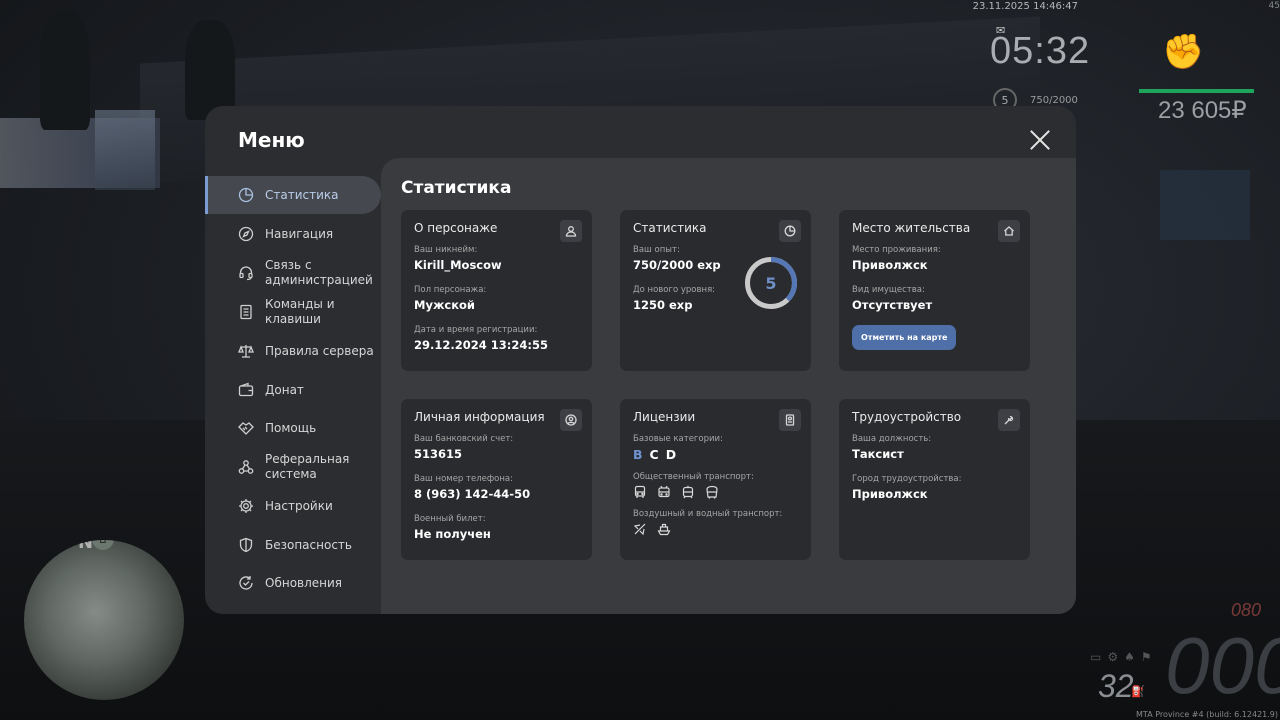 The image size is (1280, 720). What do you see at coordinates (481, 345) in the screenshot?
I see `registration-value: 29.12.2024 13:24:55` at bounding box center [481, 345].